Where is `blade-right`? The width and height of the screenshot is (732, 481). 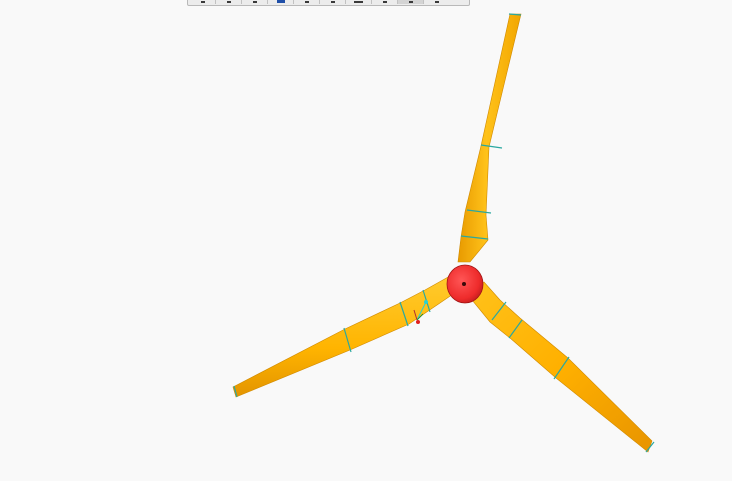
blade-right is located at coordinates (562, 367).